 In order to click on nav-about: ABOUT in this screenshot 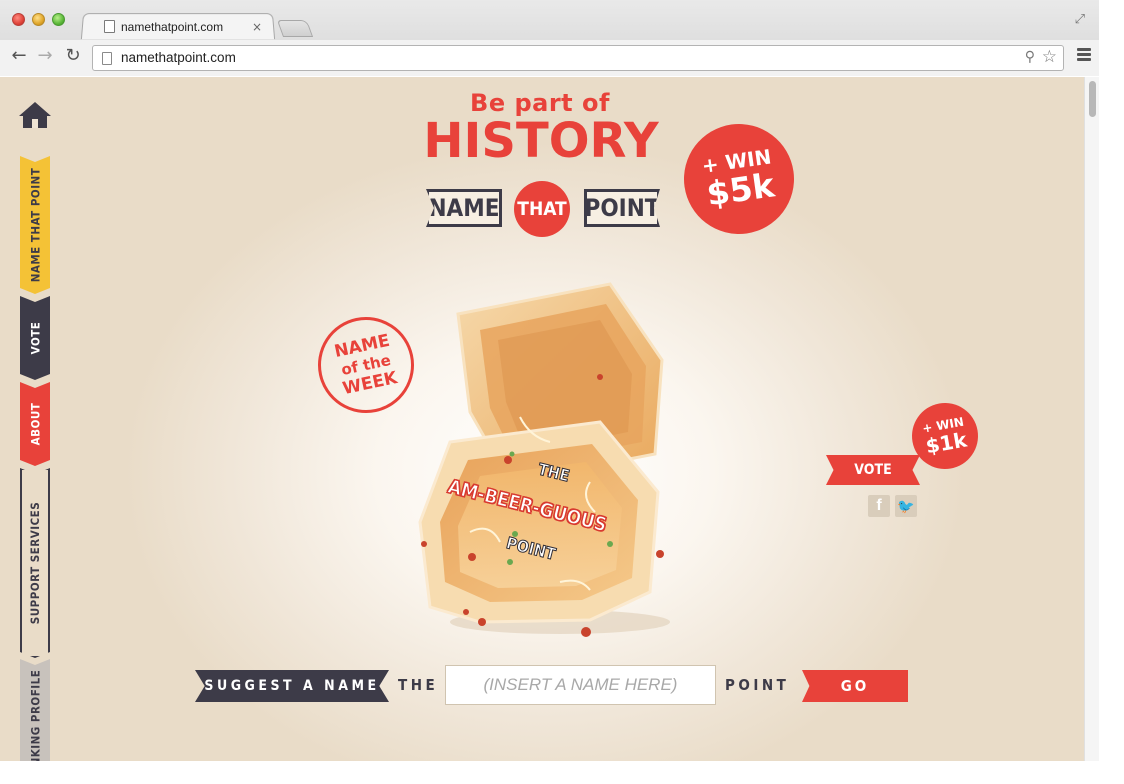, I will do `click(35, 424)`.